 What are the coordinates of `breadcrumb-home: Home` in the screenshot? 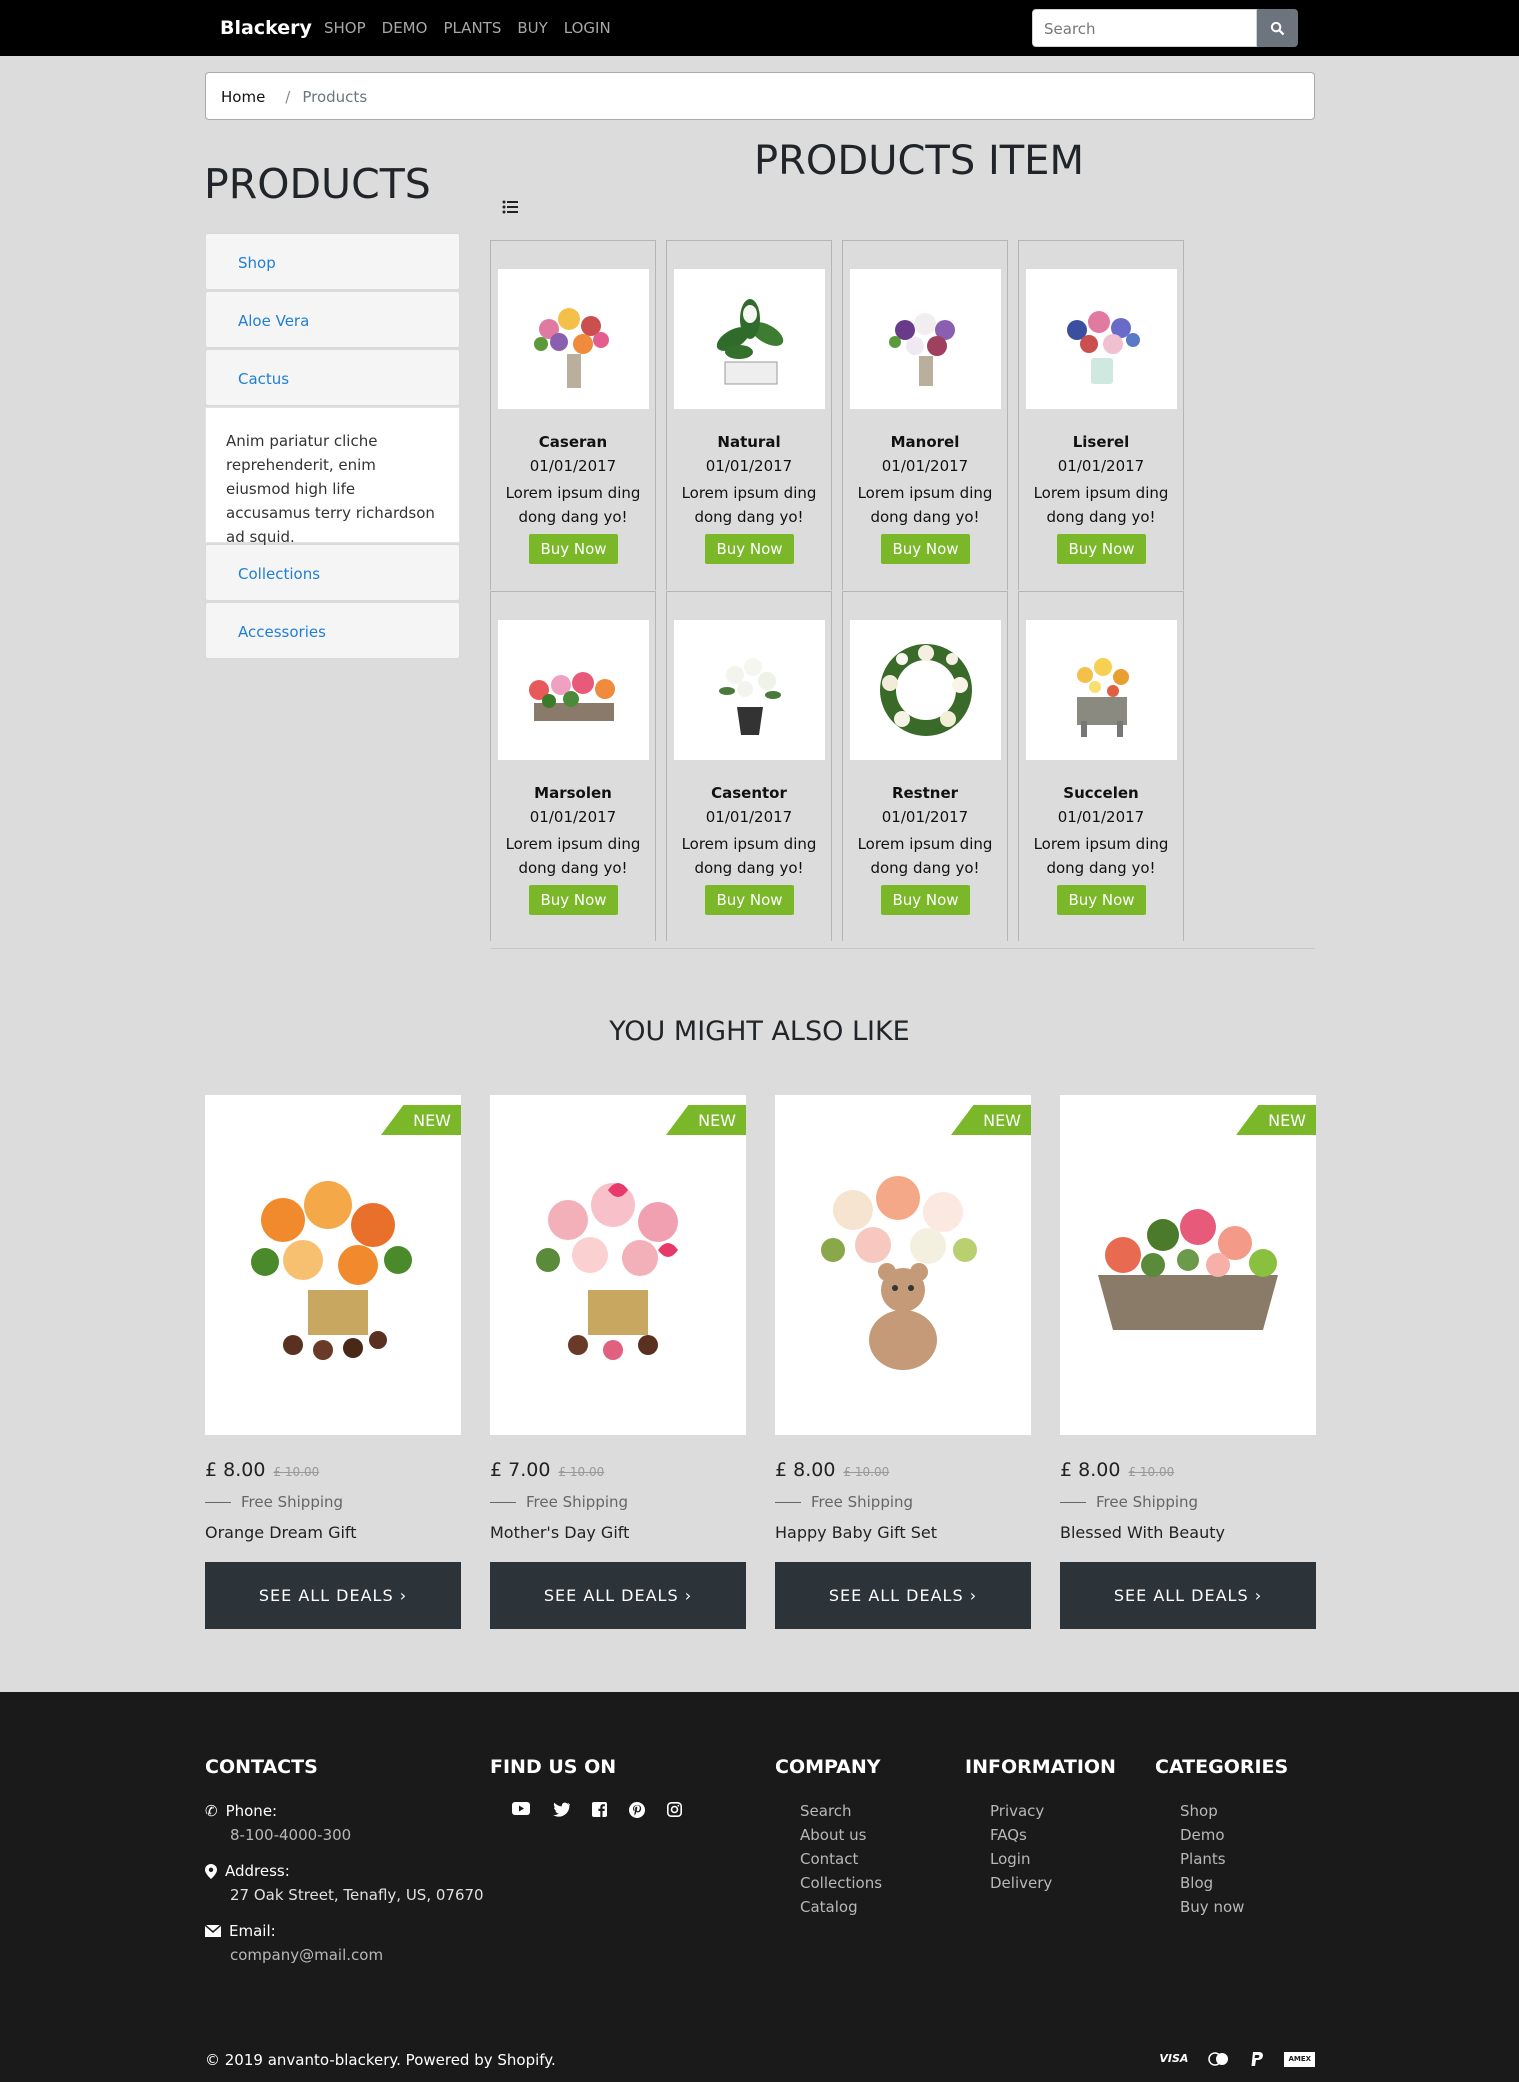 It's located at (243, 97).